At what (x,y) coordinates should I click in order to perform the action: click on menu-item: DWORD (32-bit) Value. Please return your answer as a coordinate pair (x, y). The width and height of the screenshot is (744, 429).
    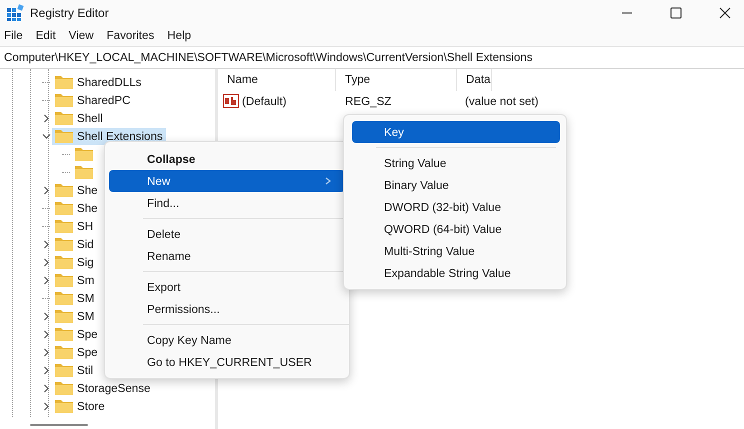
    Looking at the image, I should click on (456, 207).